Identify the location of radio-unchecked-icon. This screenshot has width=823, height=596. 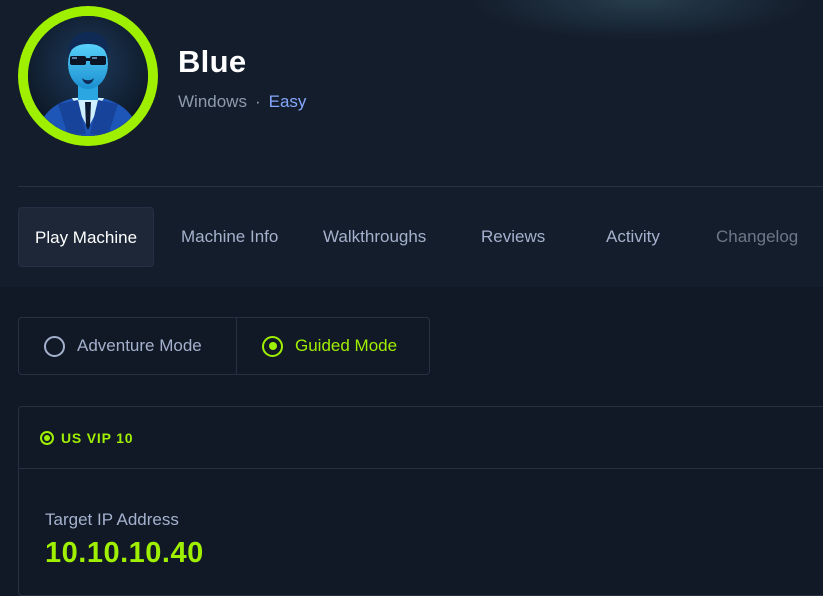
(54, 346).